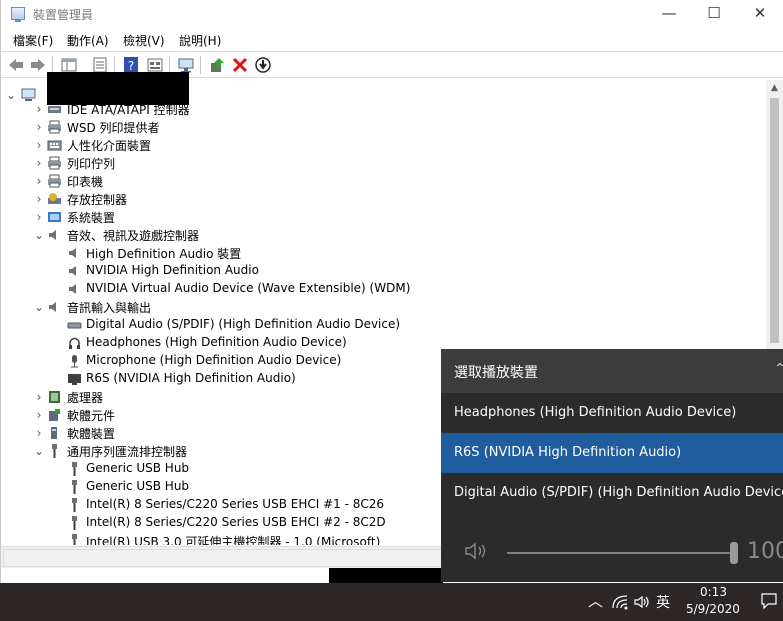 Image resolution: width=783 pixels, height=621 pixels. I want to click on menu-file: 檔案(F), so click(33, 40).